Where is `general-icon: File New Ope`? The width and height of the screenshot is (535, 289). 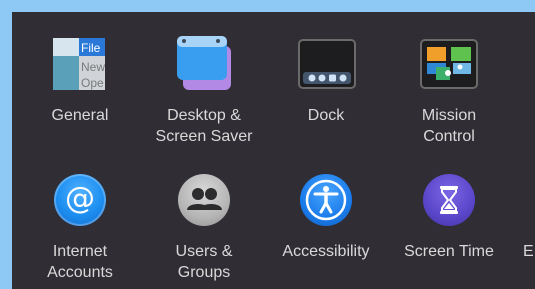 general-icon: File New Ope is located at coordinates (79, 64).